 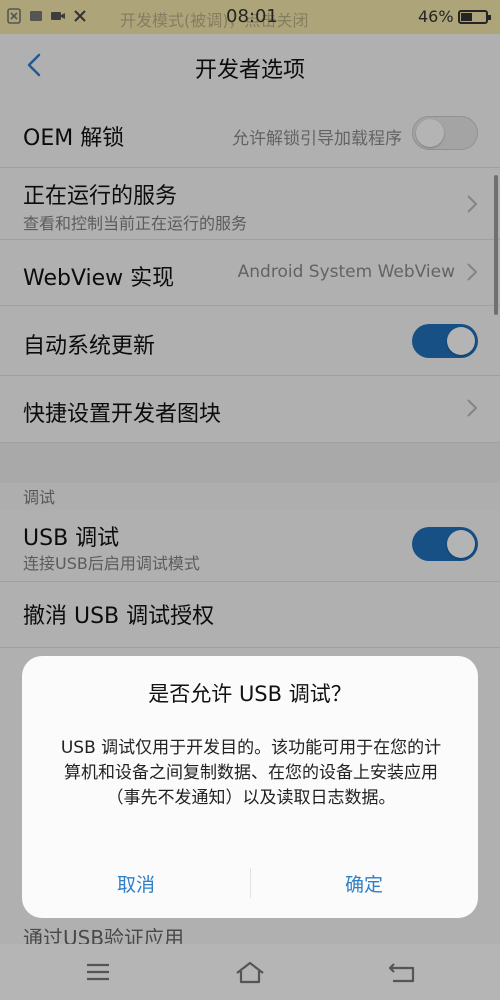 What do you see at coordinates (136, 883) in the screenshot?
I see `cancel-button: 取消` at bounding box center [136, 883].